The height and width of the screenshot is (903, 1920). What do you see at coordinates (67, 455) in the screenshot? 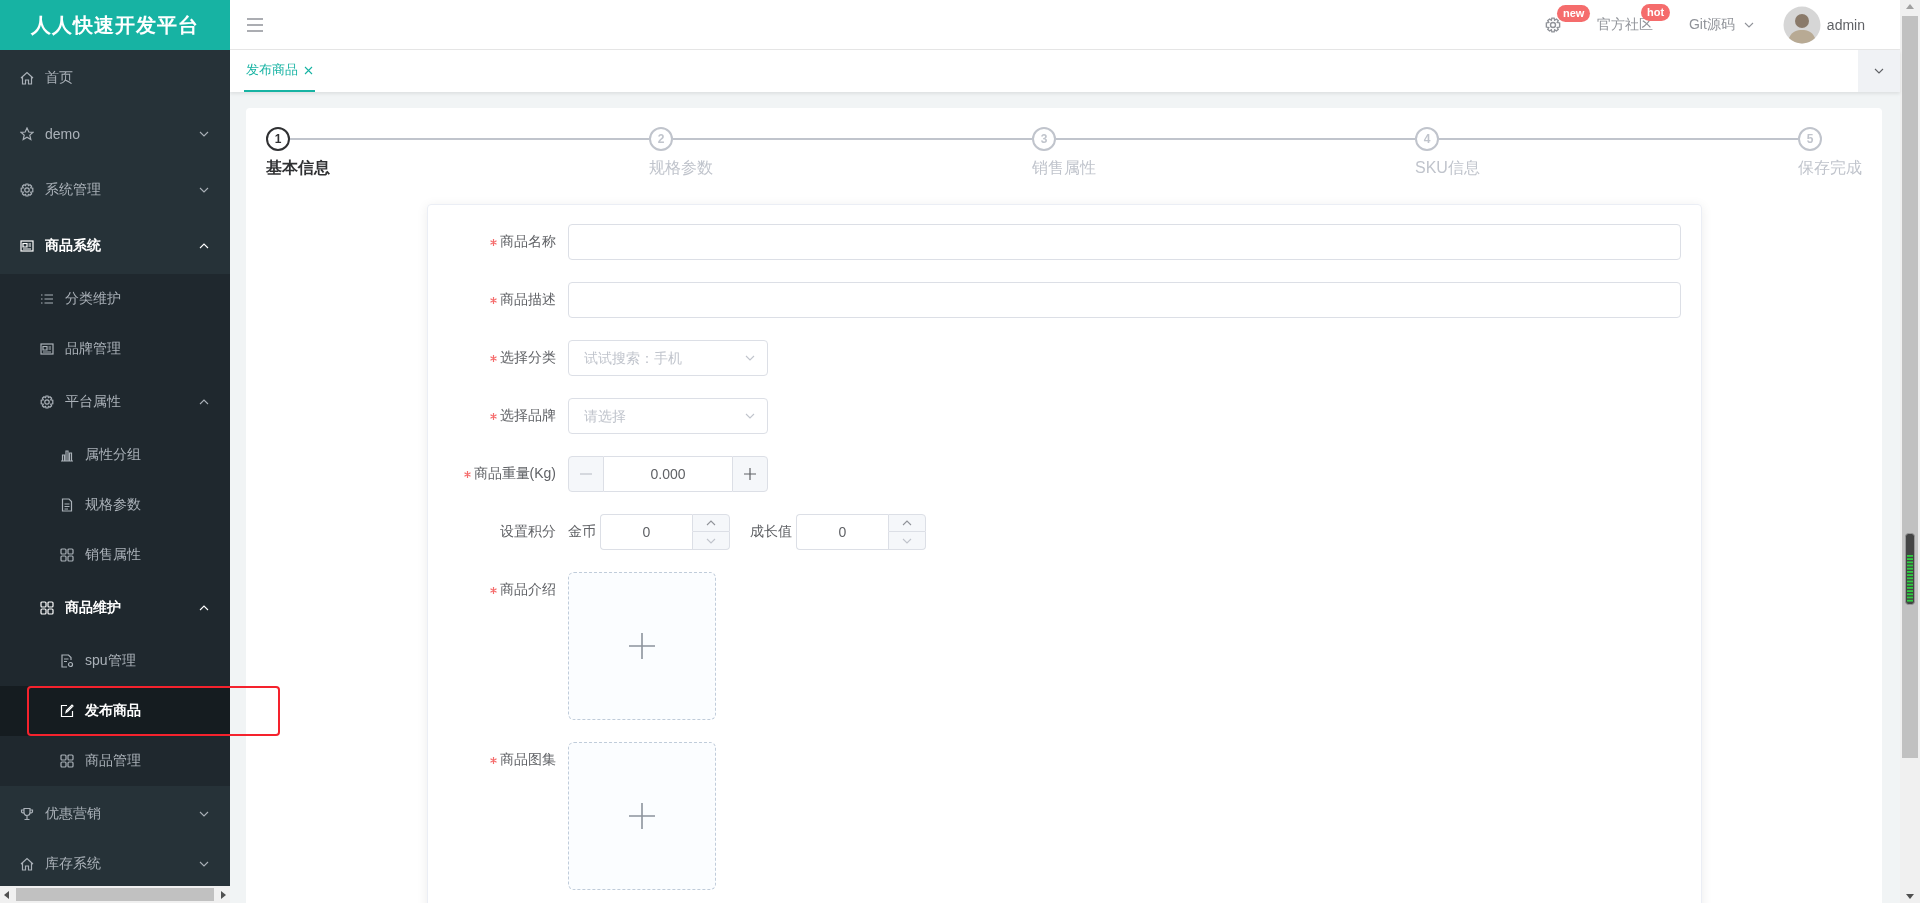
I see `bar-chart-icon` at bounding box center [67, 455].